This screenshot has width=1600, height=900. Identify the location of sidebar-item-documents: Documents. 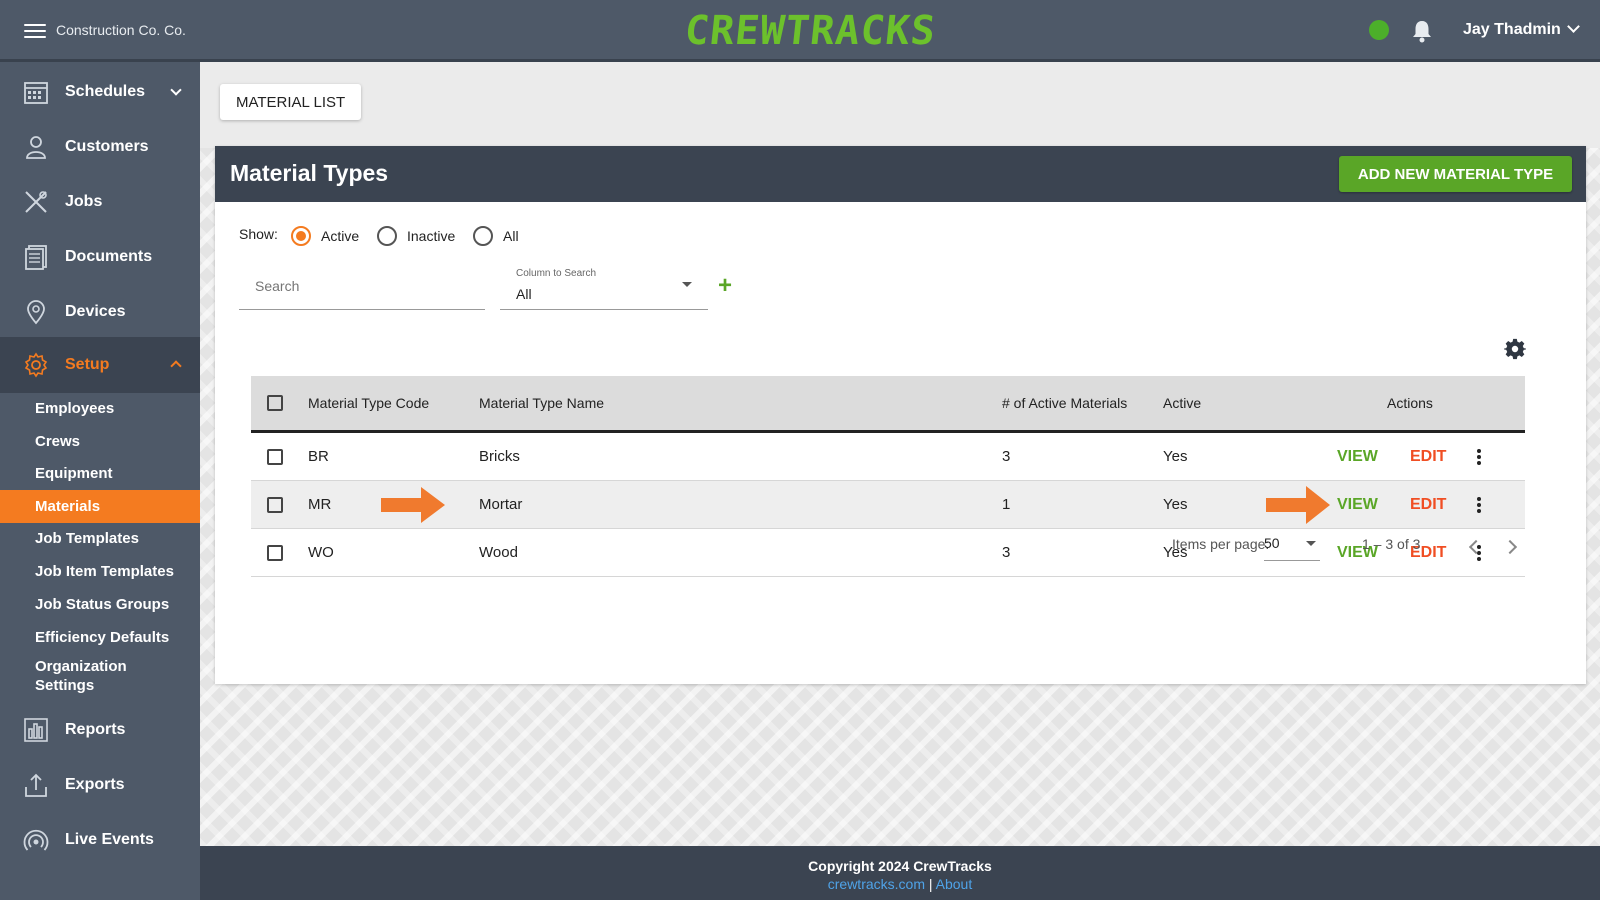
(100, 257).